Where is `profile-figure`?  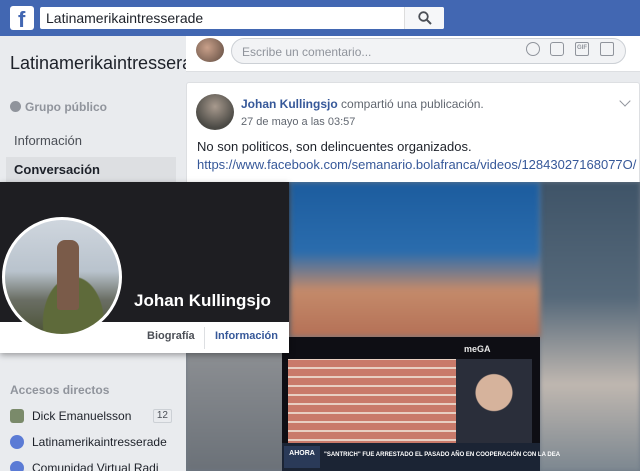
profile-figure is located at coordinates (68, 275).